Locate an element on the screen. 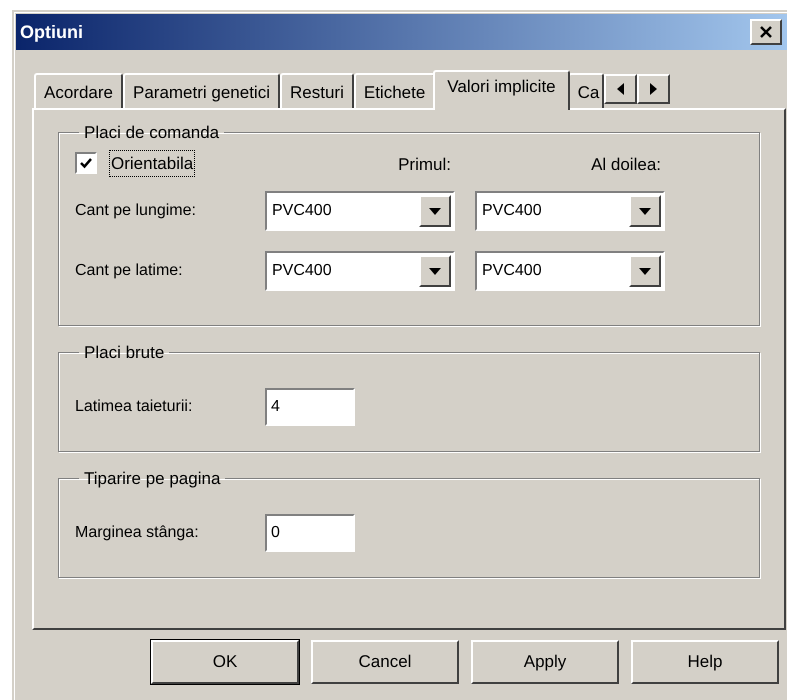  window-title: Optiuni is located at coordinates (51, 32).